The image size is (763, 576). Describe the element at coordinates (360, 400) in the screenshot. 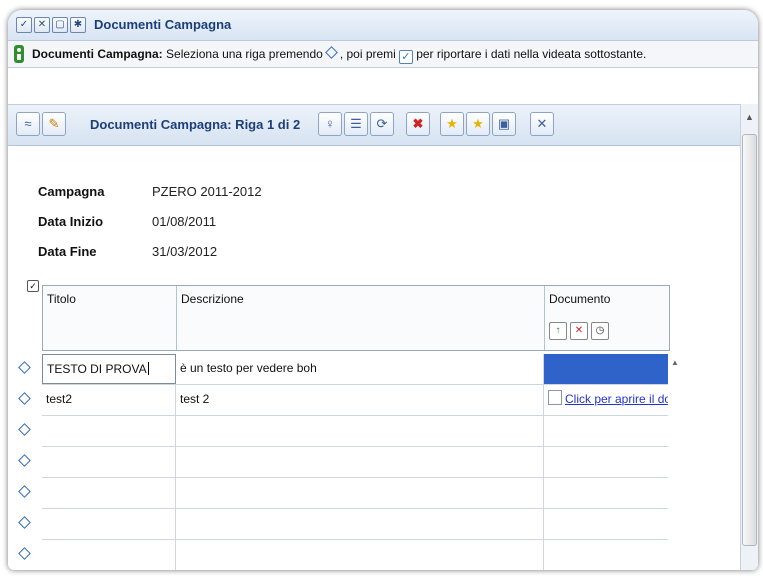

I see `cell-descrizione: test 2` at that location.